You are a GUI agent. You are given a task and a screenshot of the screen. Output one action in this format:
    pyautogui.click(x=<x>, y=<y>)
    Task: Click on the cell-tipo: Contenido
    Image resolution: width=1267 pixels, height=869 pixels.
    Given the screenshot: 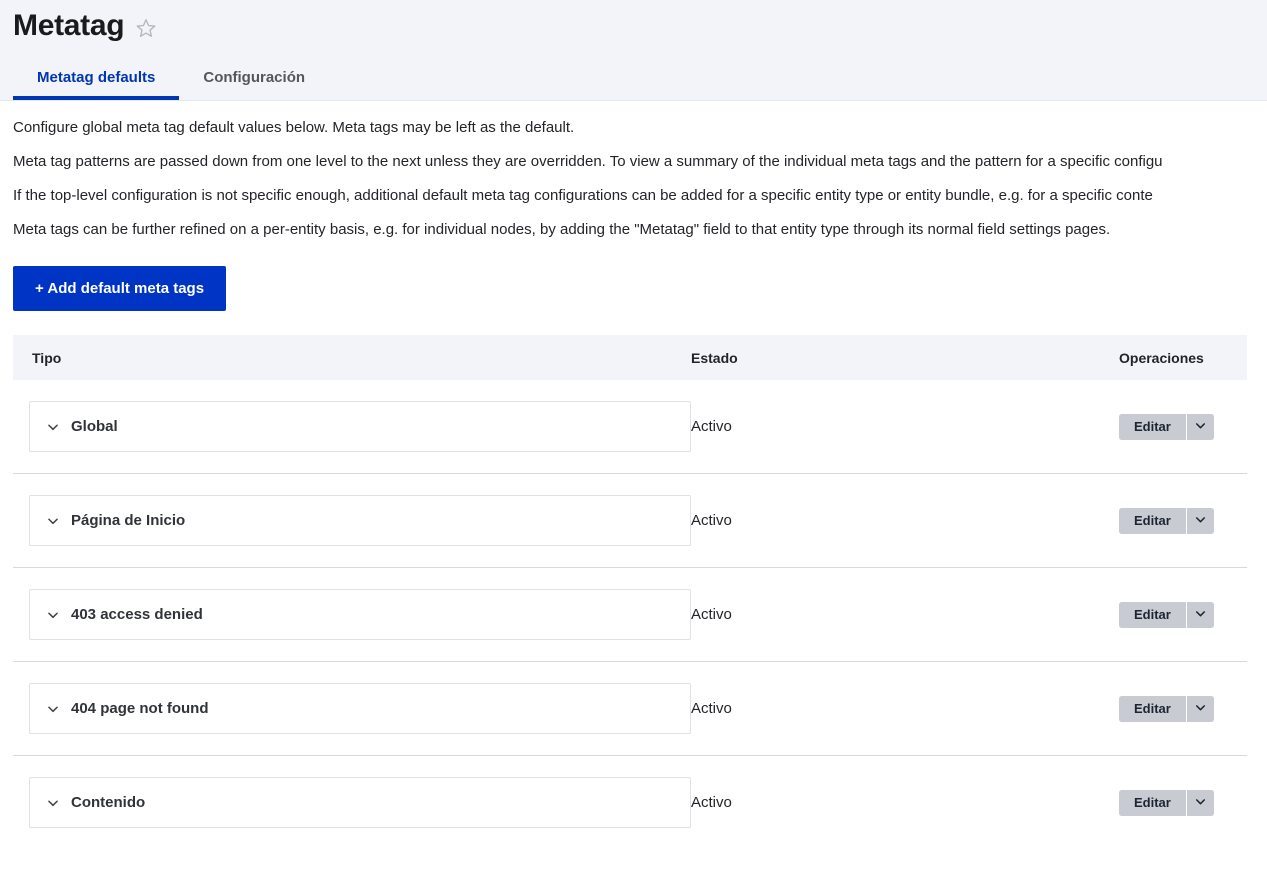 What is the action you would take?
    pyautogui.click(x=352, y=803)
    